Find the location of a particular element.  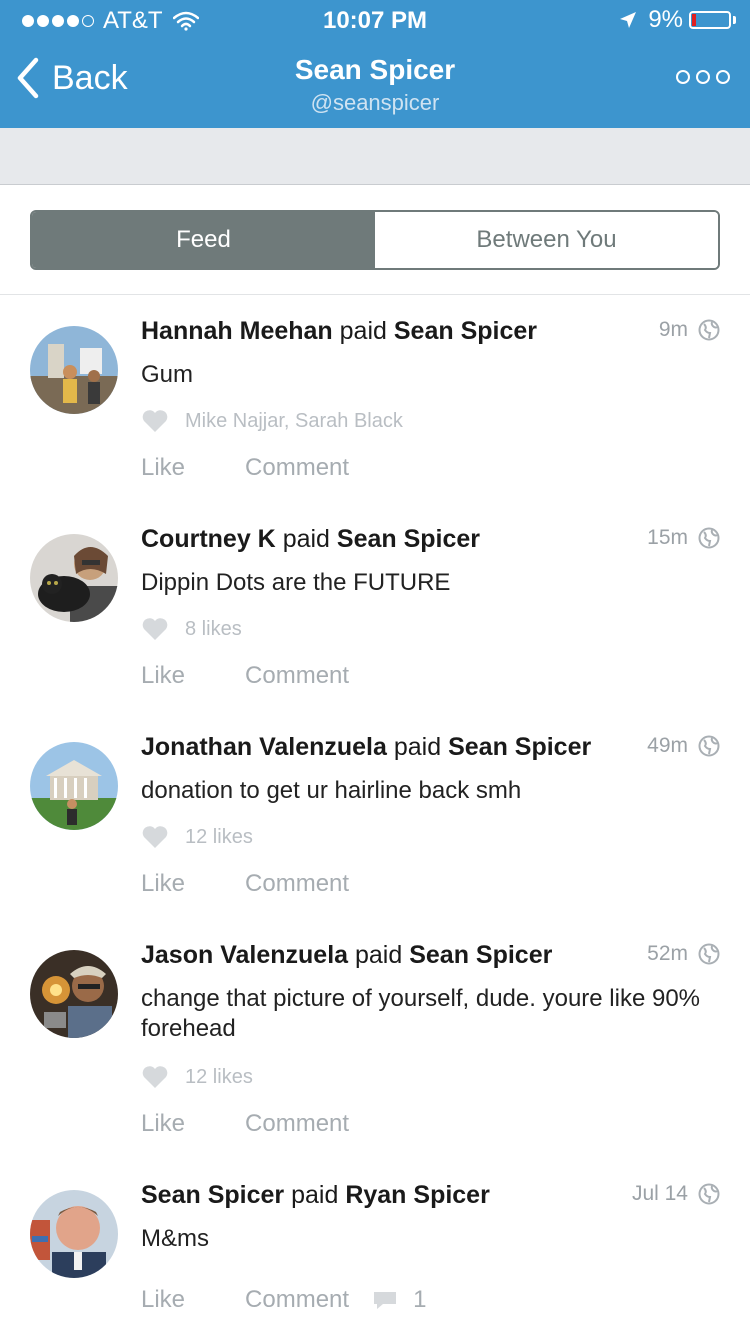

more-options-button is located at coordinates (700, 77).